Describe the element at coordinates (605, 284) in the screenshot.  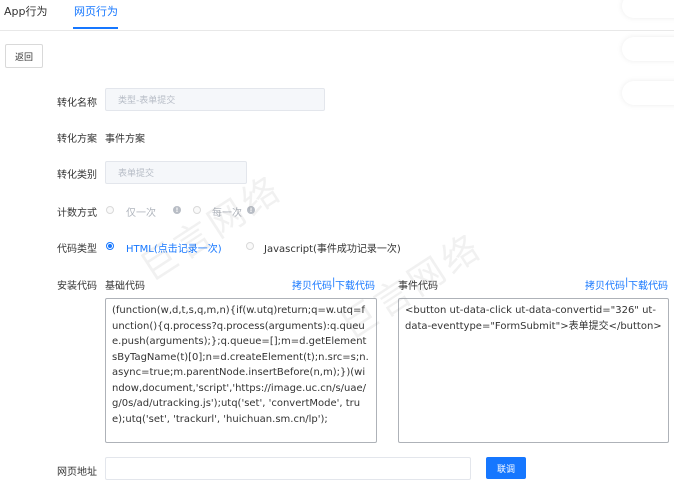
I see `event-copy-code-link: 拷贝代码` at that location.